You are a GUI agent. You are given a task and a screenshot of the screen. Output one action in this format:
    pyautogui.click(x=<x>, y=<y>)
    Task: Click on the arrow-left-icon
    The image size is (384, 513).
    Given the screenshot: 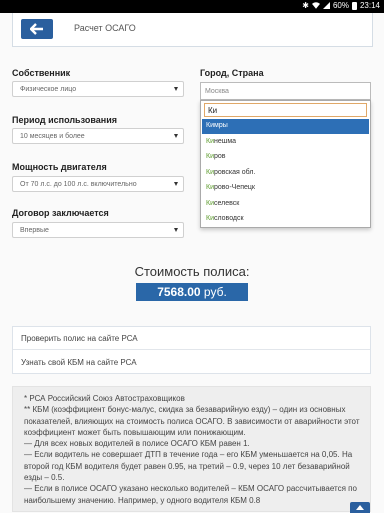 What is the action you would take?
    pyautogui.click(x=36, y=29)
    